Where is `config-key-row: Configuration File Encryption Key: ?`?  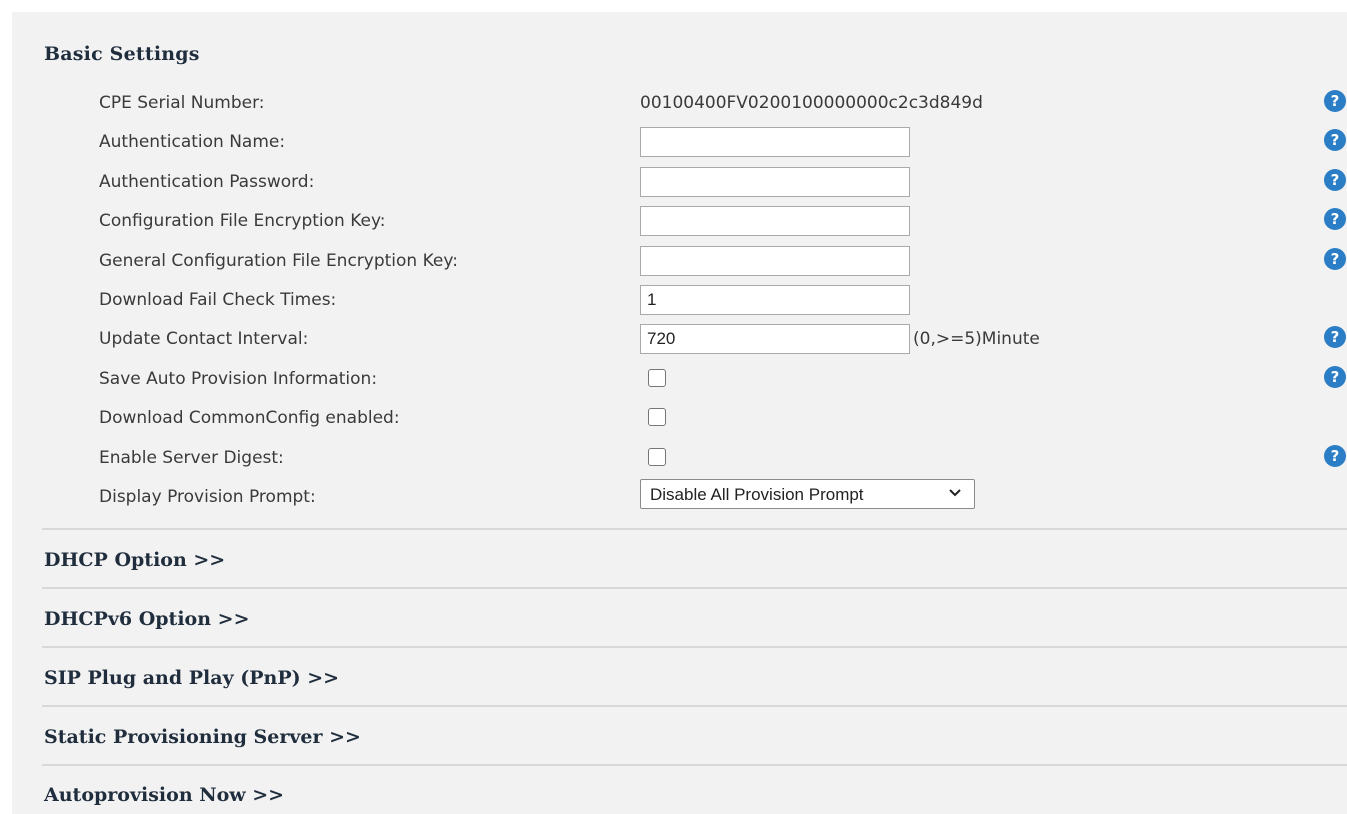 config-key-row: Configuration File Encryption Key: ? is located at coordinates (673, 221).